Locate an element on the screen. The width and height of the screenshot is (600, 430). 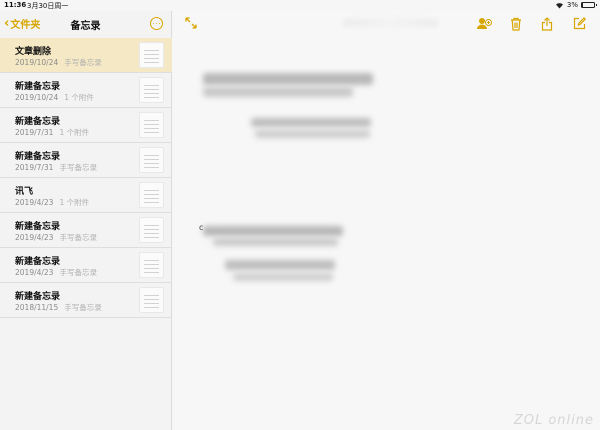
note-meta: 2019/10/24 手写备忘录 is located at coordinates (58, 62).